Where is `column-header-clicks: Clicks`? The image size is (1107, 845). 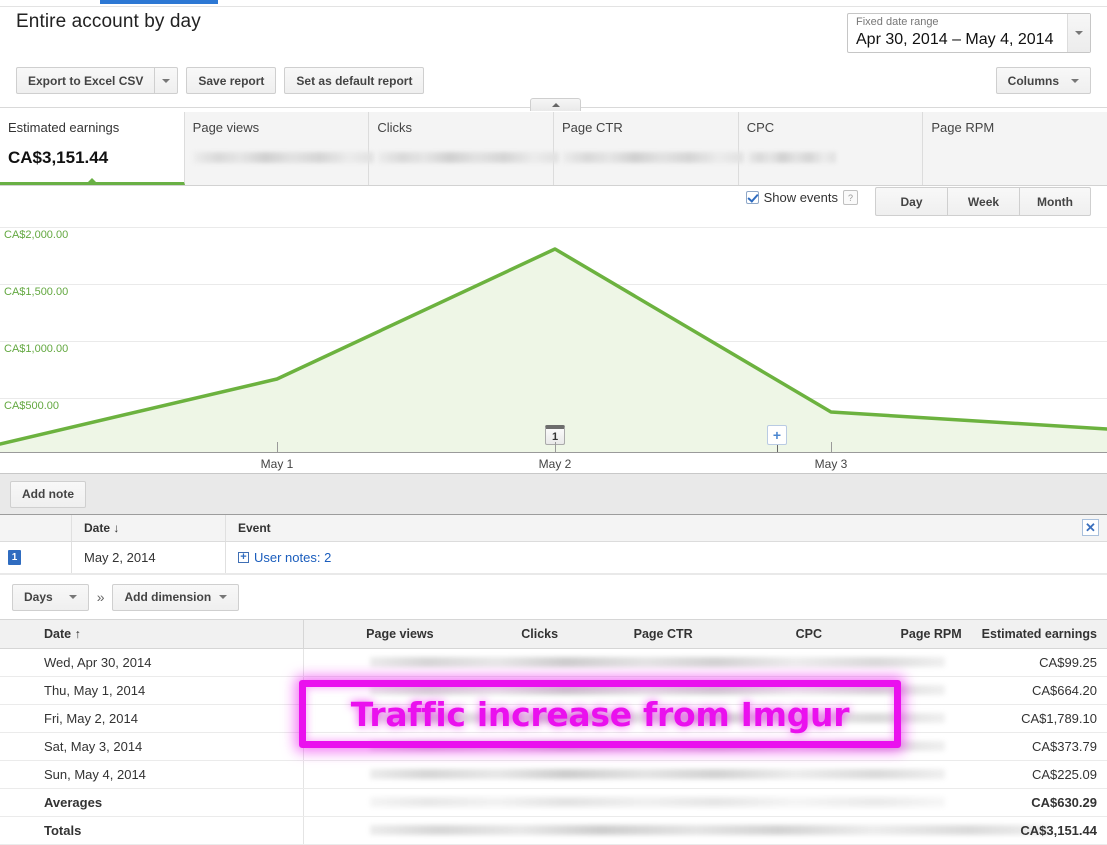
column-header-clicks: Clicks is located at coordinates (506, 634).